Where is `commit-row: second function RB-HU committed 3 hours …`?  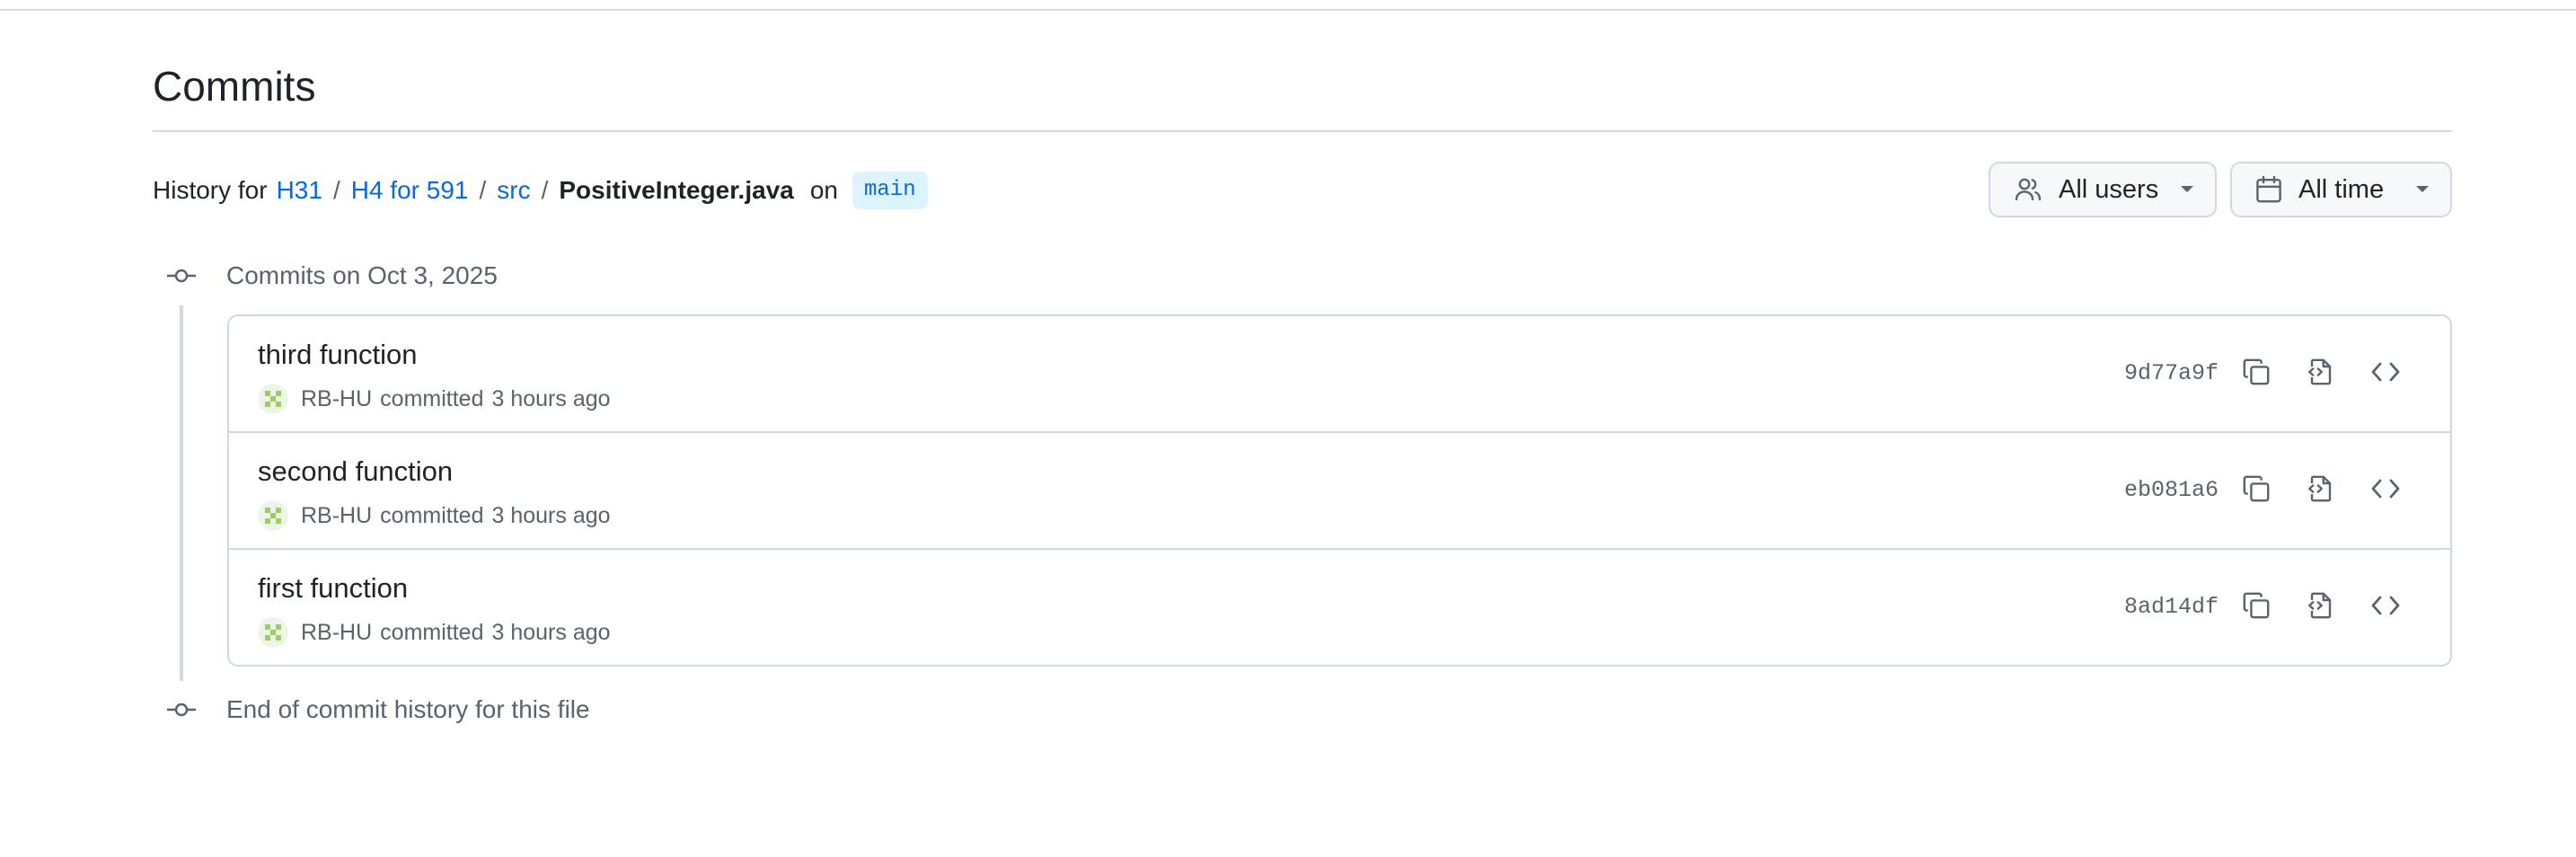
commit-row: second function RB-HU committed 3 hours … is located at coordinates (1339, 491).